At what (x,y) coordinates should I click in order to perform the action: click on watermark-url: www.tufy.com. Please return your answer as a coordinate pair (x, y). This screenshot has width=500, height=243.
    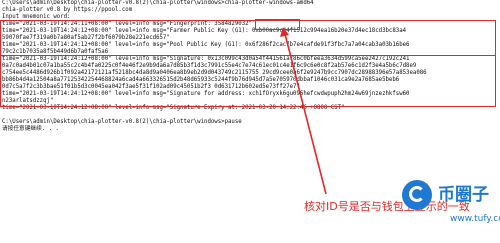
    Looking at the image, I should click on (475, 219).